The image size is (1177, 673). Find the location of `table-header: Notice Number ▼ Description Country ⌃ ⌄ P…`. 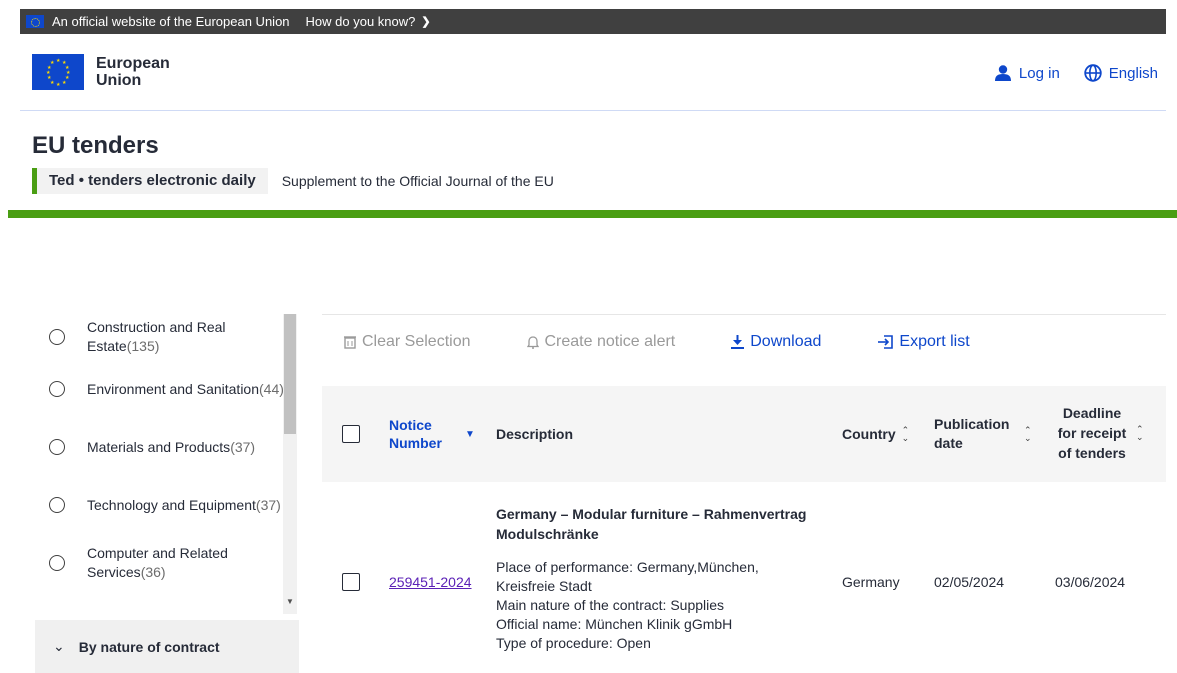

table-header: Notice Number ▼ Description Country ⌃ ⌄ P… is located at coordinates (744, 434).